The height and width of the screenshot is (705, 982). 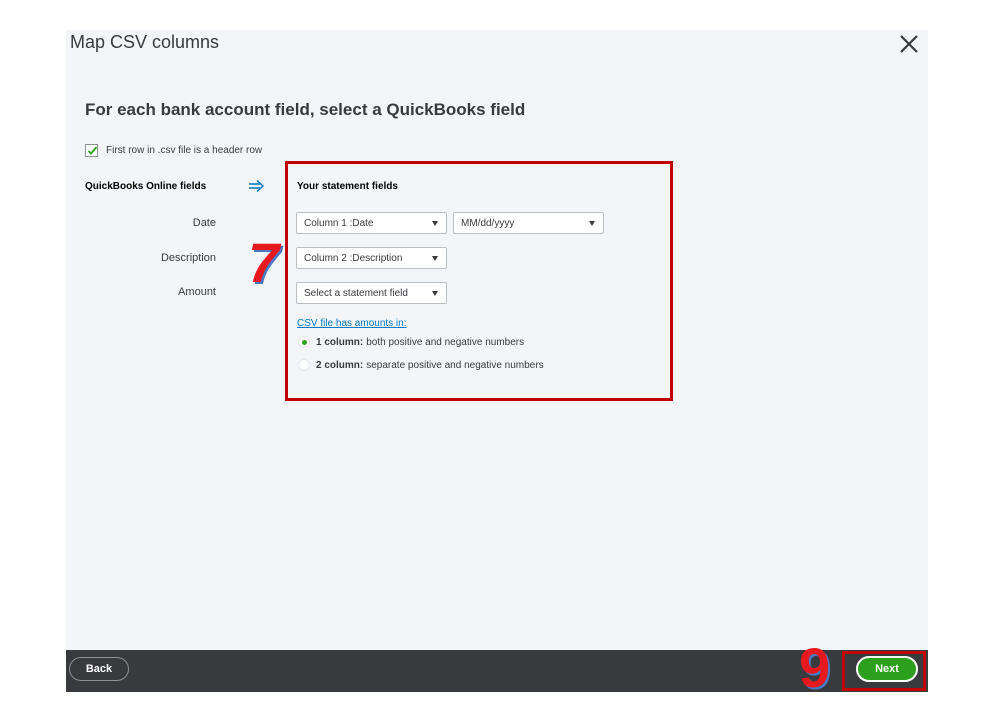 What do you see at coordinates (197, 292) in the screenshot?
I see `qbo-field-amount: Amount` at bounding box center [197, 292].